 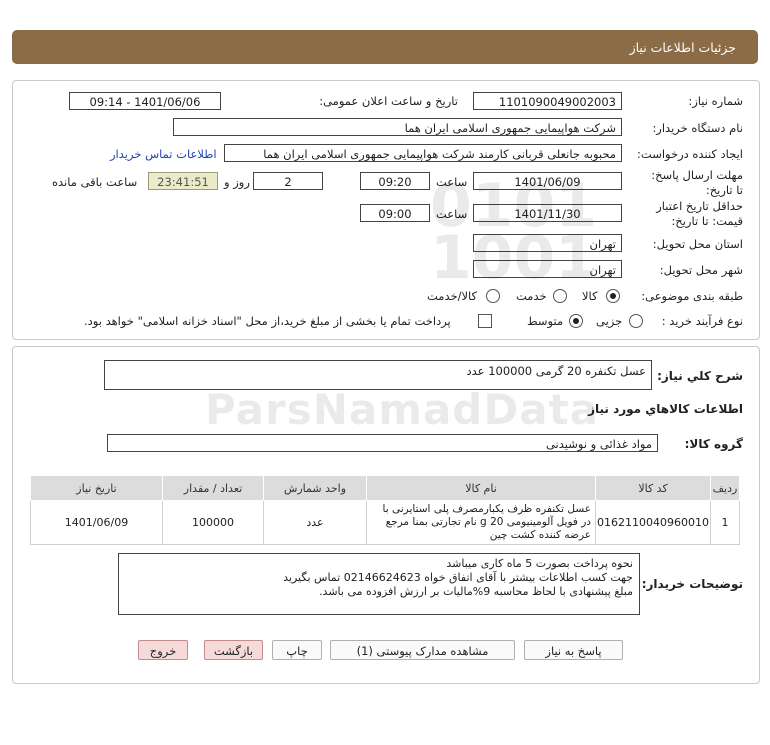 What do you see at coordinates (96, 522) in the screenshot?
I see `cell-need-date: 1401/06/09` at bounding box center [96, 522].